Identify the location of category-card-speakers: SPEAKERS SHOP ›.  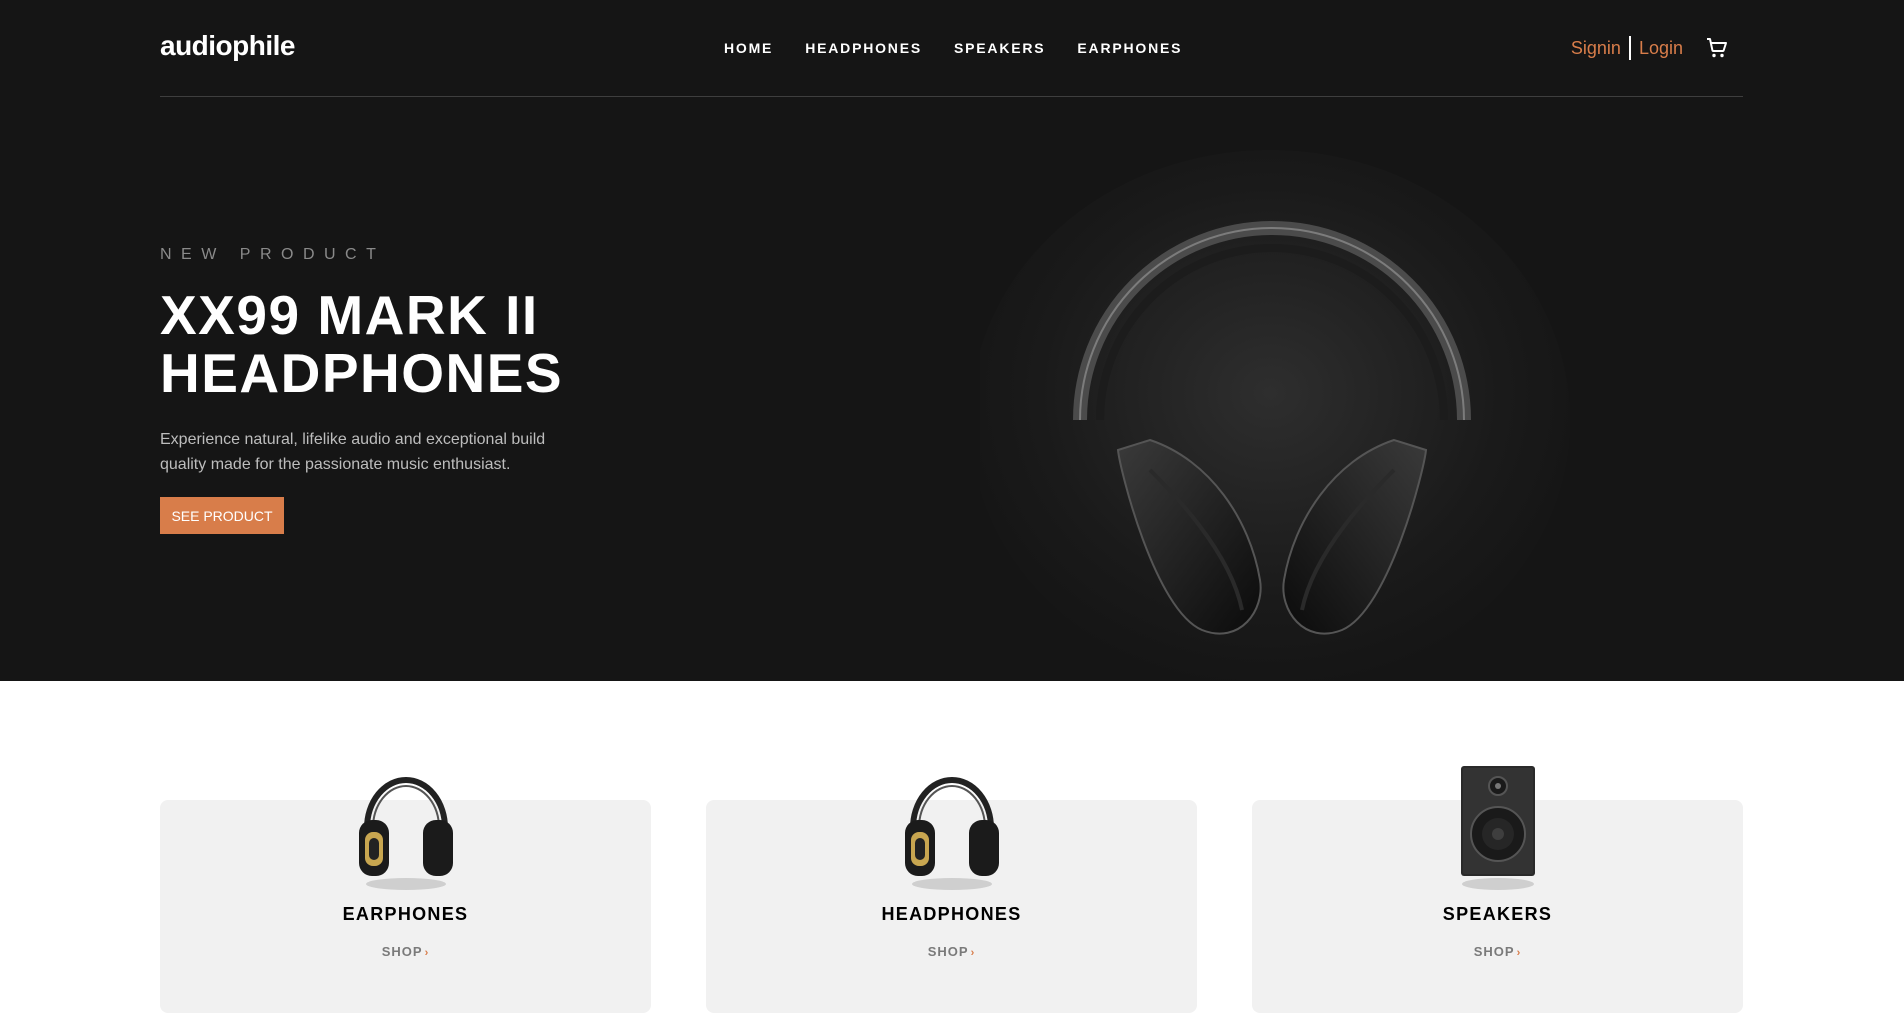
(1497, 889).